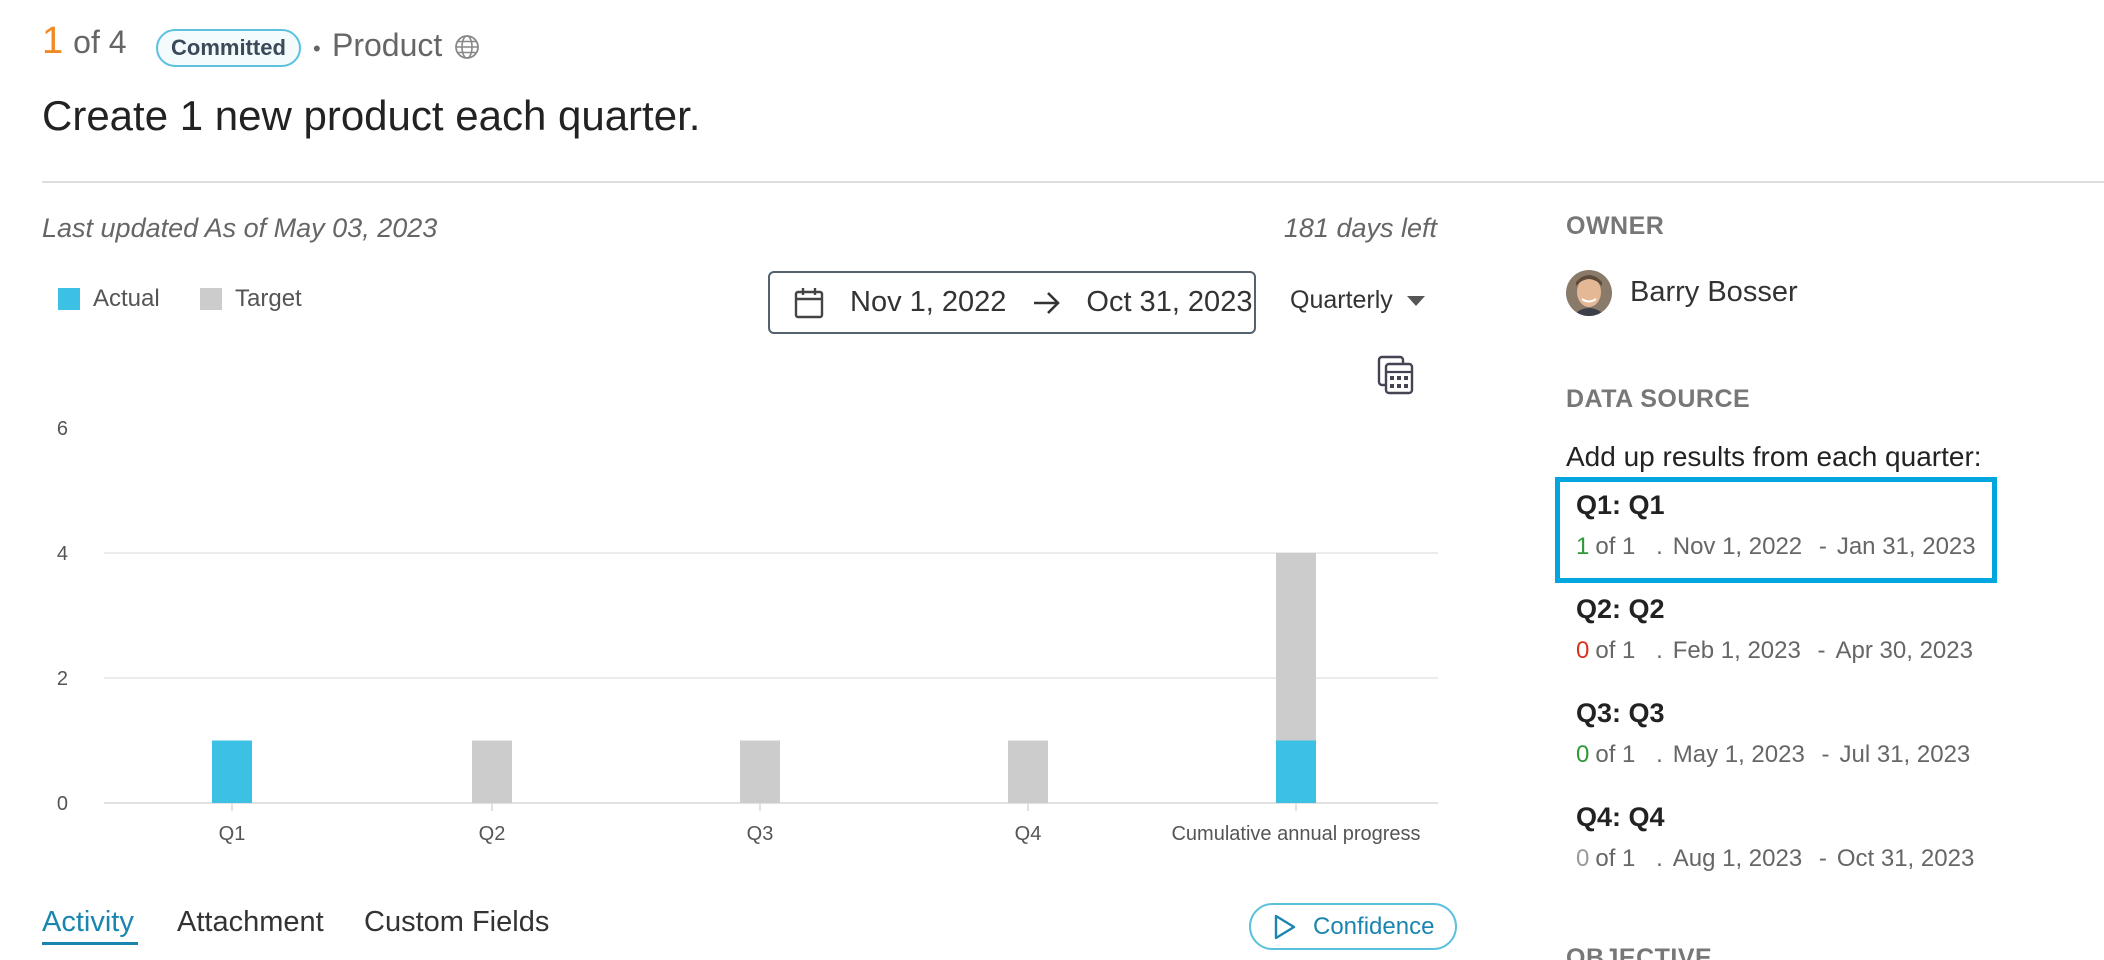 This screenshot has width=2104, height=960. Describe the element at coordinates (1396, 375) in the screenshot. I see `calculator-icon` at that location.